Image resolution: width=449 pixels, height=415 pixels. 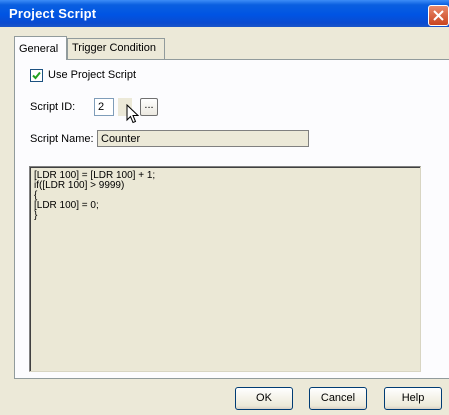 What do you see at coordinates (132, 114) in the screenshot?
I see `mouse-pointer-icon` at bounding box center [132, 114].